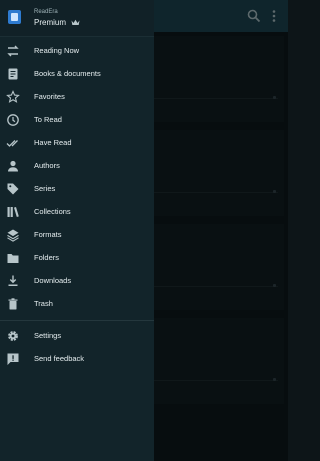 This screenshot has height=461, width=320. Describe the element at coordinates (77, 258) in the screenshot. I see `nav-item-folders: Folders` at that location.